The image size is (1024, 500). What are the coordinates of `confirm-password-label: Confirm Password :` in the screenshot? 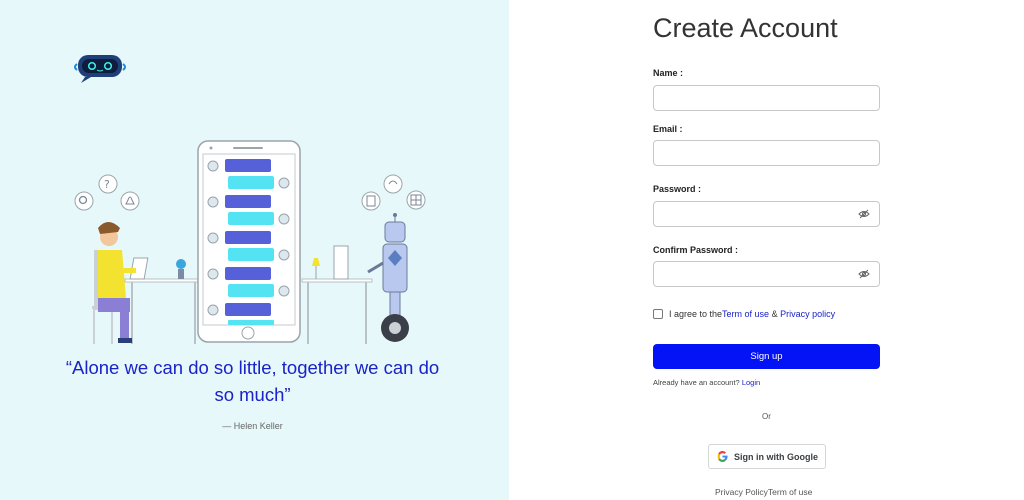 It's located at (696, 250).